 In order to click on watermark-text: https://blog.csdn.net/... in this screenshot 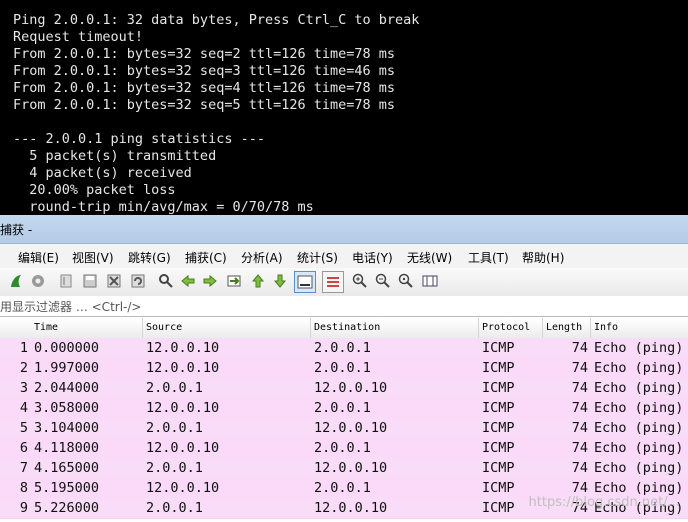, I will do `click(604, 502)`.